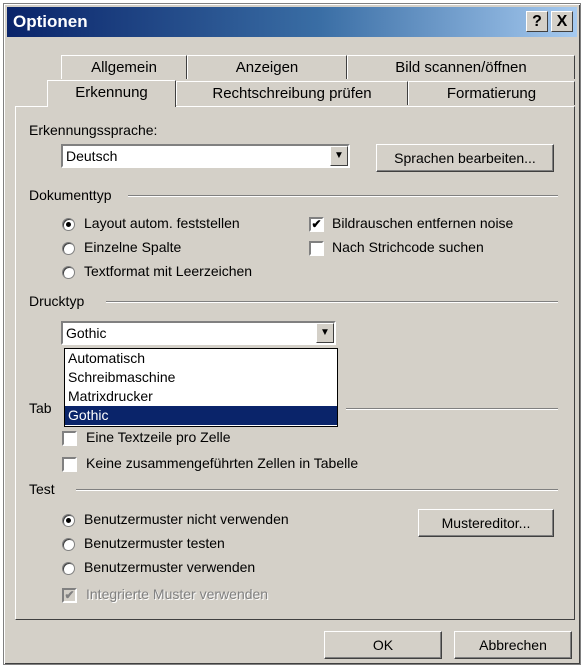 This screenshot has width=584, height=668. Describe the element at coordinates (40, 408) in the screenshot. I see `table-group-label: Tab` at that location.